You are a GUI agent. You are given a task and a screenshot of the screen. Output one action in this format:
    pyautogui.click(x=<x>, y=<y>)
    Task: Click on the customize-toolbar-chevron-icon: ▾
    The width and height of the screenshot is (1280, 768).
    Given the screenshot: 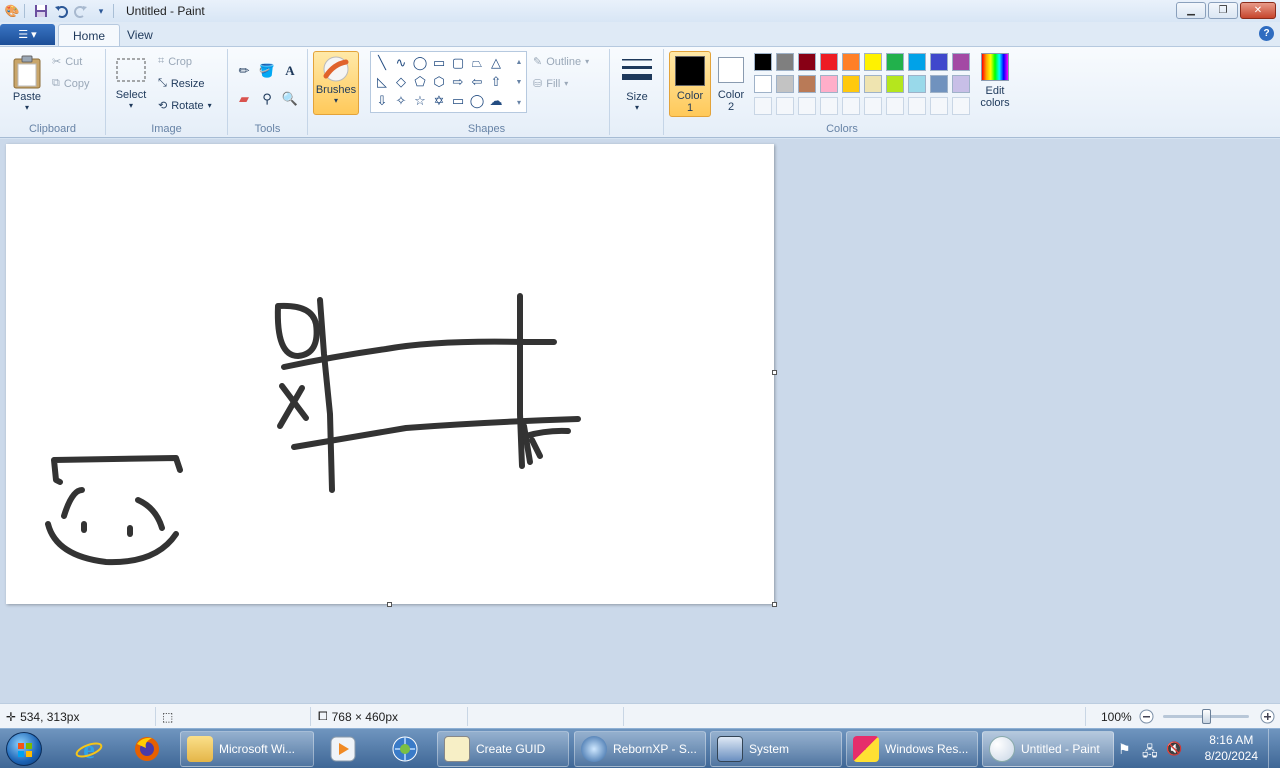 What is the action you would take?
    pyautogui.click(x=101, y=11)
    